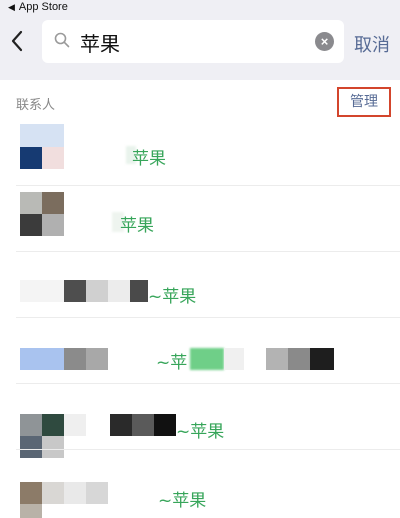 Image resolution: width=400 pixels, height=518 pixels. Describe the element at coordinates (62, 40) in the screenshot. I see `search-icon` at that location.